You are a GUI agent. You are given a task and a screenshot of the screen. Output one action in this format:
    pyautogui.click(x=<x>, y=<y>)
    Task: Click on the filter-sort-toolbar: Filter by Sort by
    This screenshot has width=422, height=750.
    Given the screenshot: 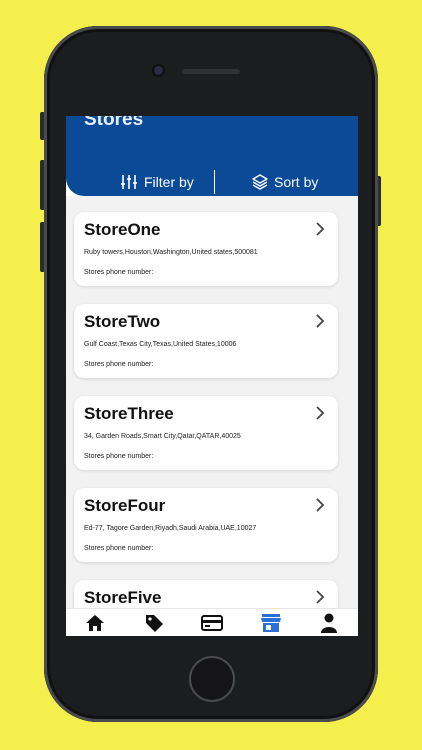 What is the action you would take?
    pyautogui.click(x=212, y=183)
    